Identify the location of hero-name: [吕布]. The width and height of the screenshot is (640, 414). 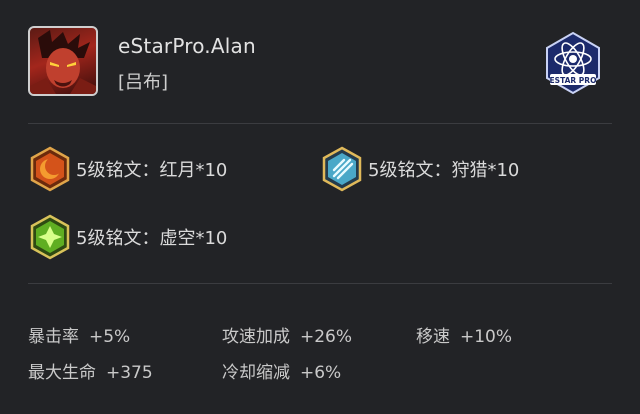
(143, 82).